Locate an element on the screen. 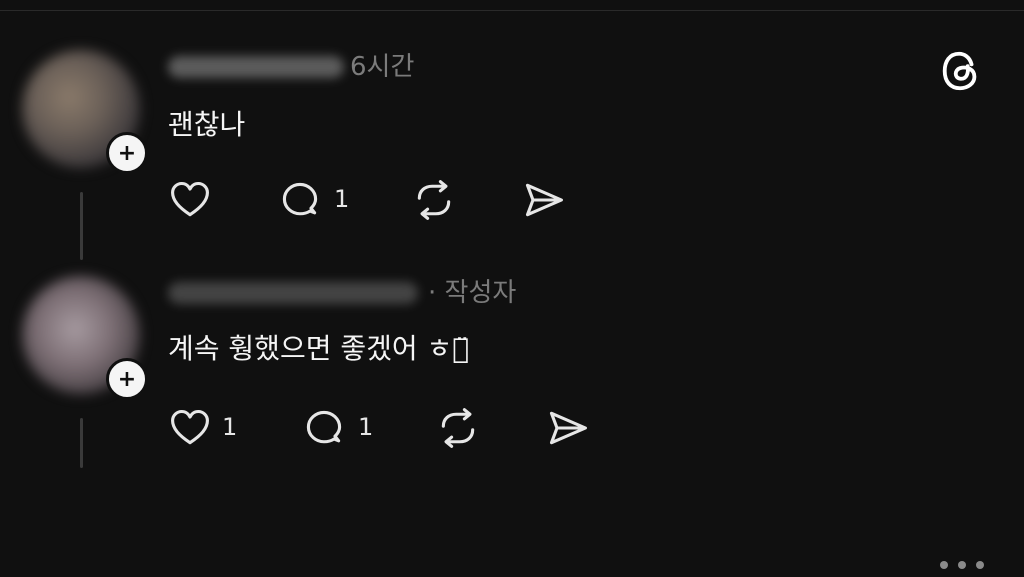 Image resolution: width=1024 pixels, height=577 pixels. like-count: 1 is located at coordinates (230, 427).